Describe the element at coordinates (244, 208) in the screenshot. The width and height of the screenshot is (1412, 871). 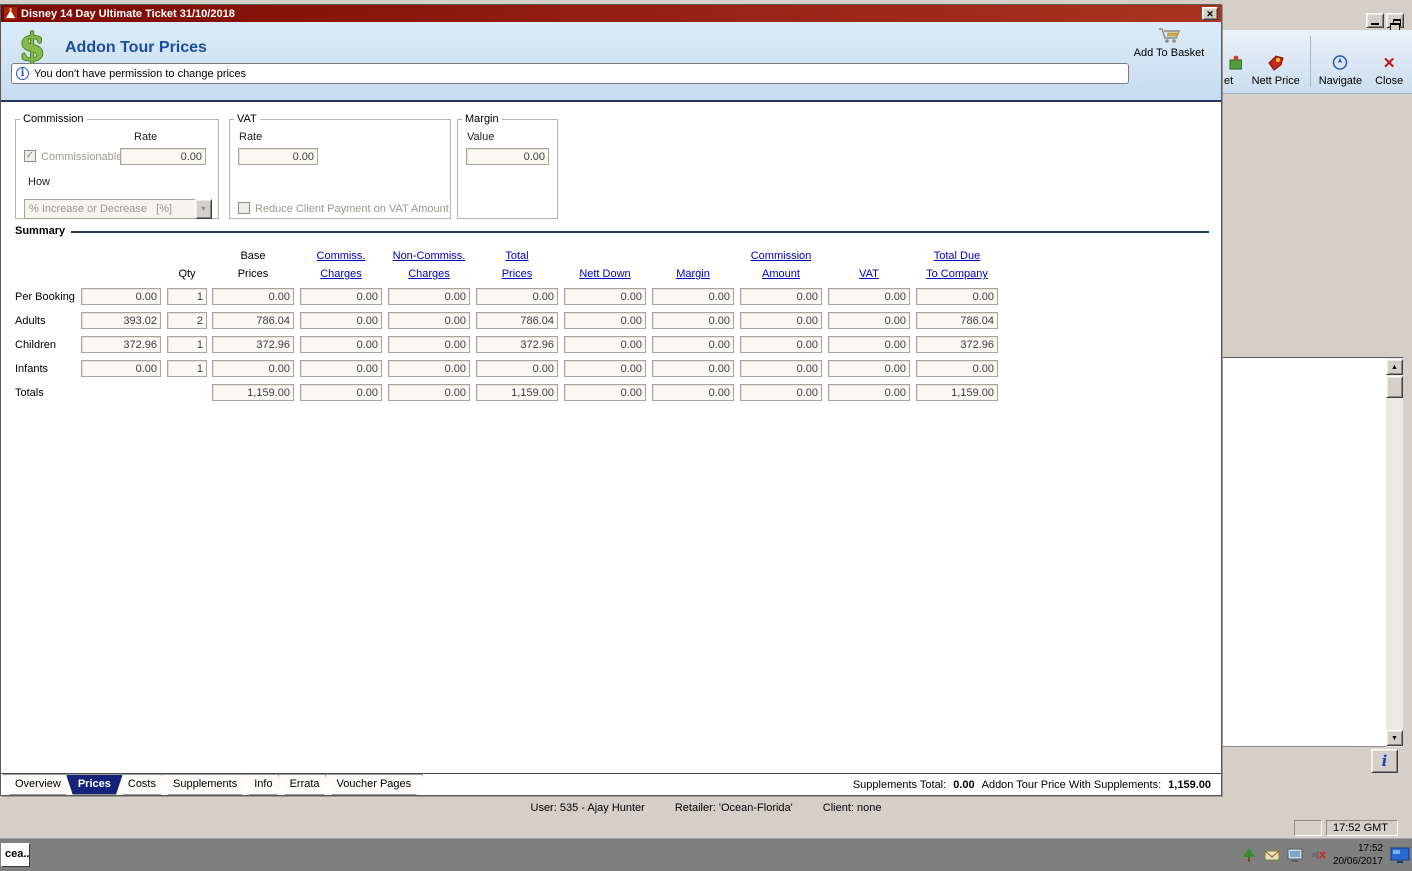
I see `reduce-vat-checkbox` at that location.